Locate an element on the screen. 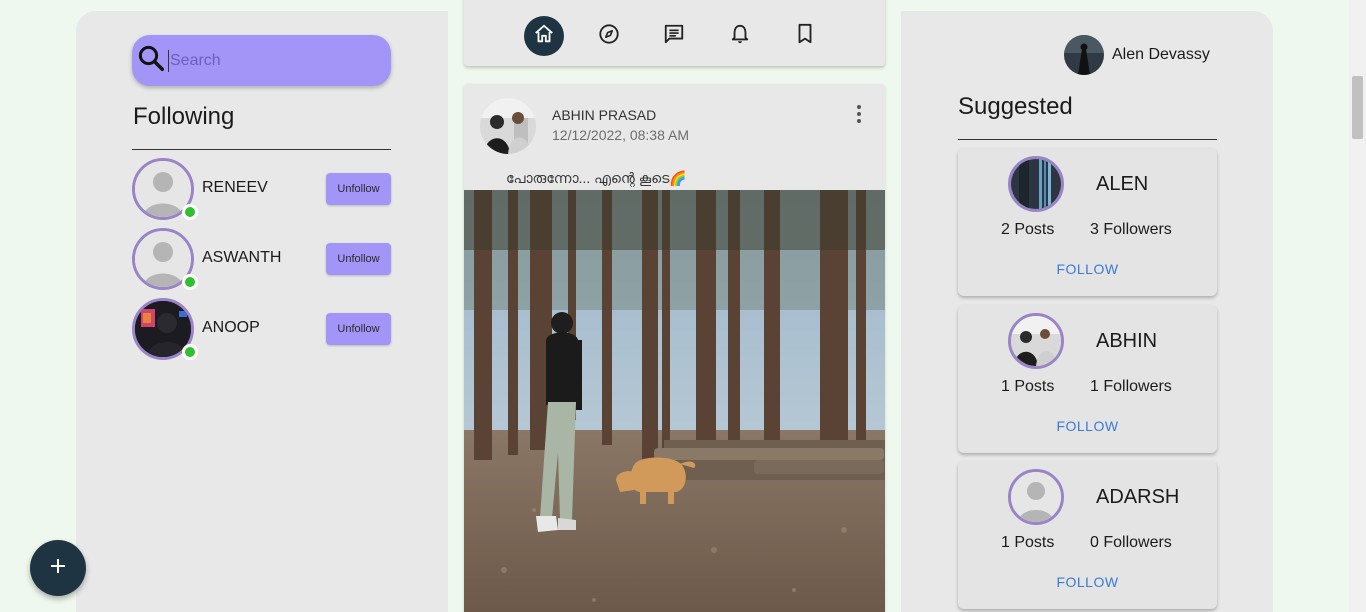 The height and width of the screenshot is (612, 1366). create-post-button is located at coordinates (58, 568).